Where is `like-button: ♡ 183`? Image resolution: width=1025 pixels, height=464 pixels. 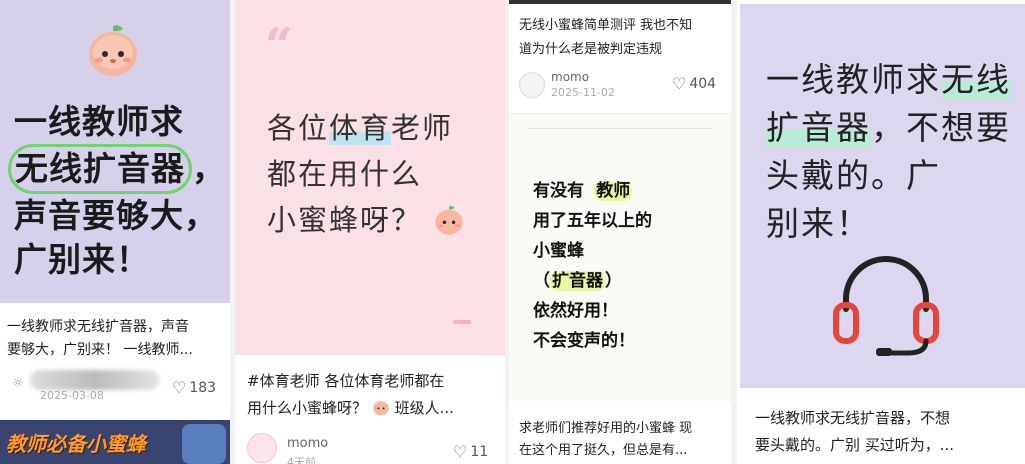
like-button: ♡ 183 is located at coordinates (194, 387).